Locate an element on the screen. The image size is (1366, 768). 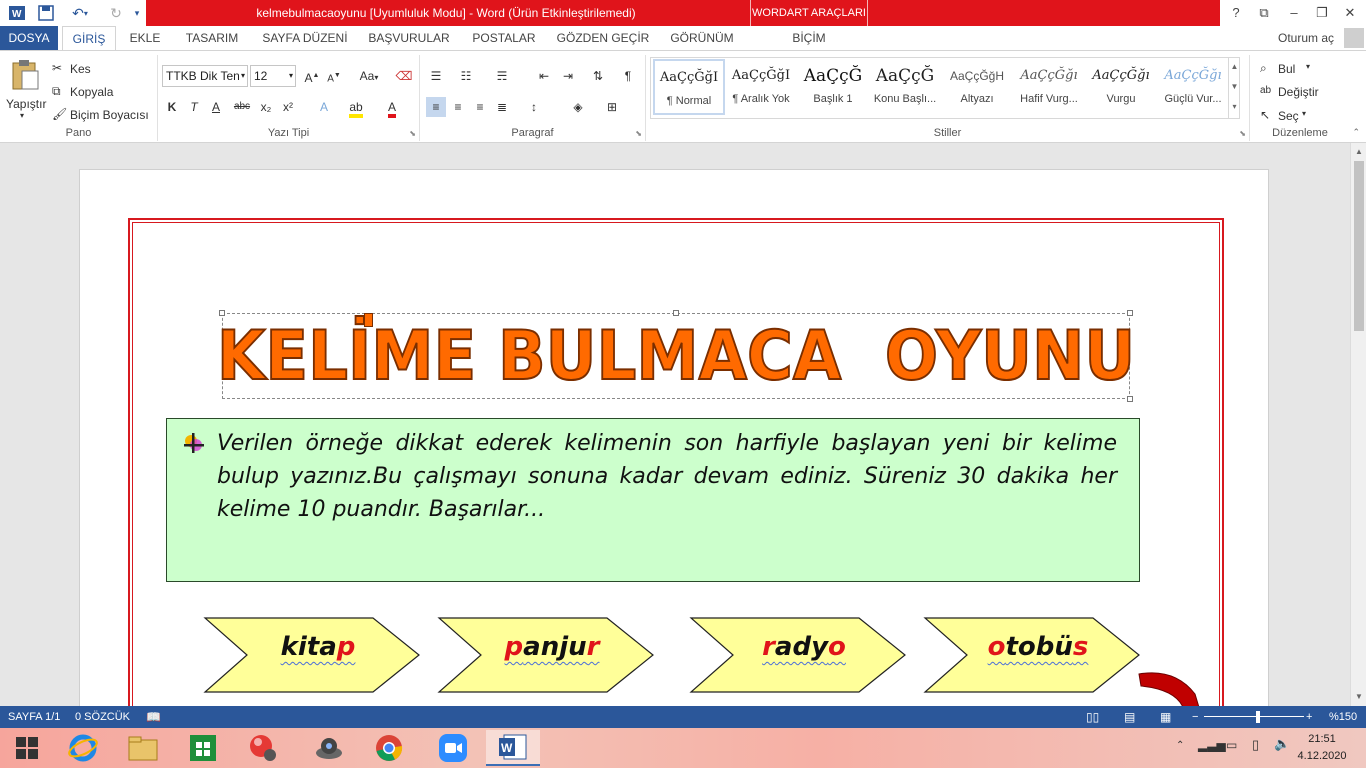
start-icon is located at coordinates (27, 748).